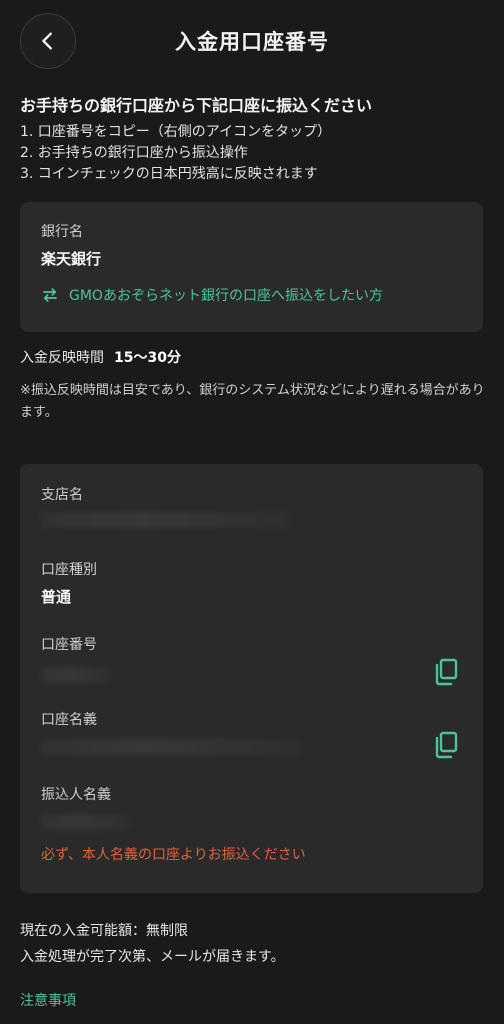  I want to click on account-number-label: 口座番号, so click(69, 645).